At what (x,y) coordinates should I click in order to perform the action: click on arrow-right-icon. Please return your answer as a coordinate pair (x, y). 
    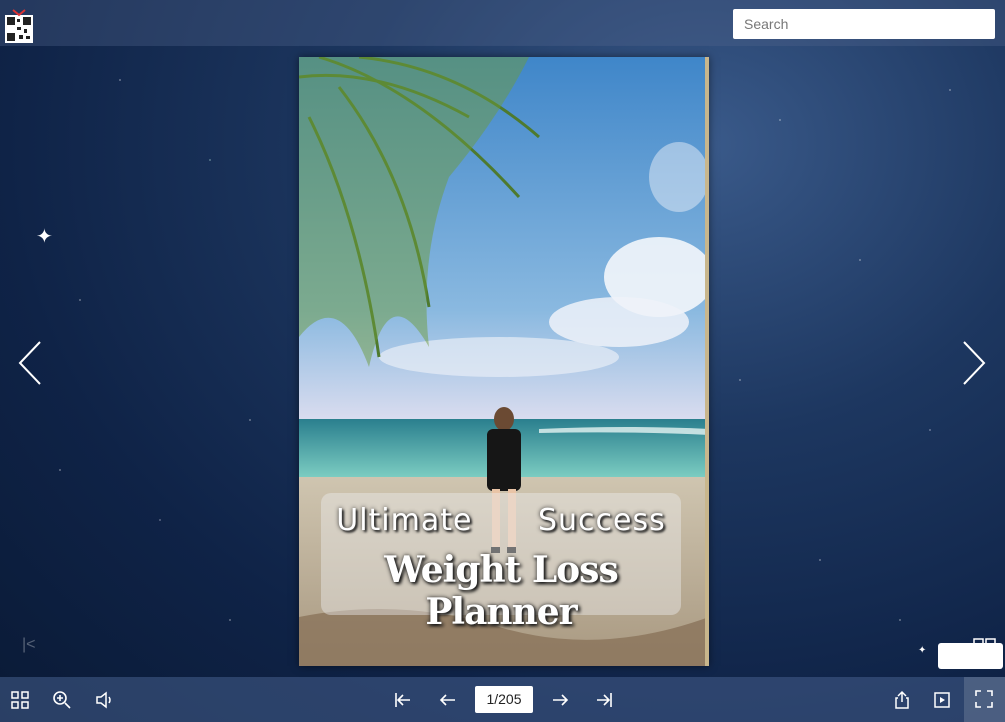
    Looking at the image, I should click on (561, 699).